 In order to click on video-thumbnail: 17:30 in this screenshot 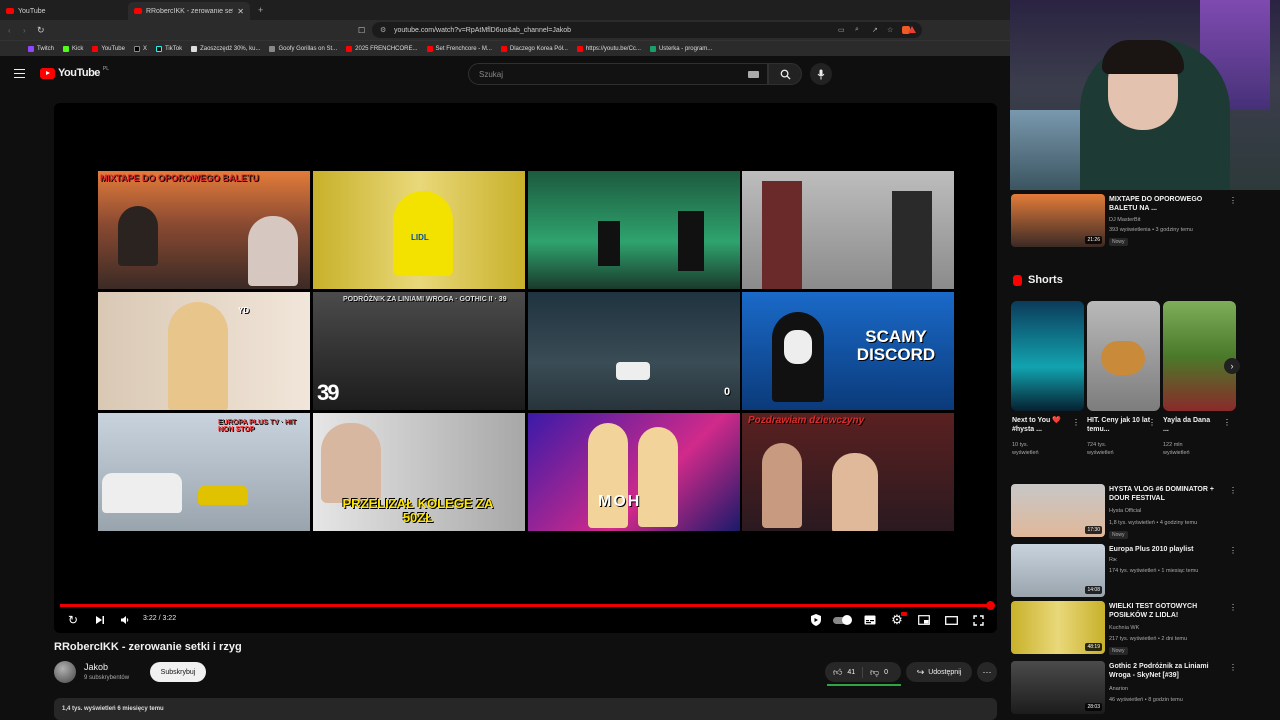, I will do `click(1058, 510)`.